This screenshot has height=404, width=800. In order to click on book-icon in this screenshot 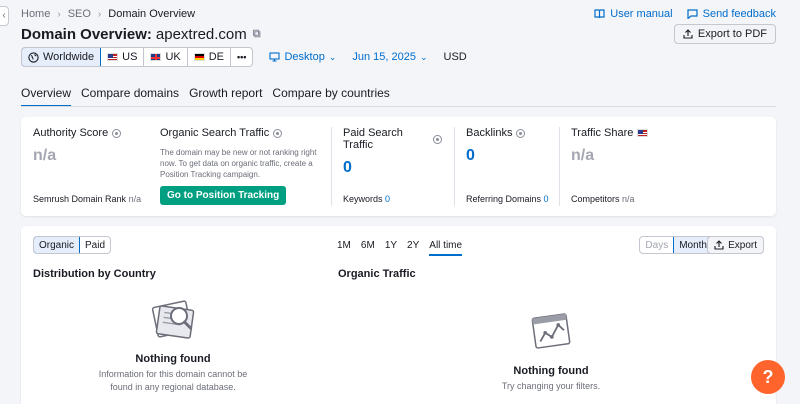, I will do `click(599, 14)`.